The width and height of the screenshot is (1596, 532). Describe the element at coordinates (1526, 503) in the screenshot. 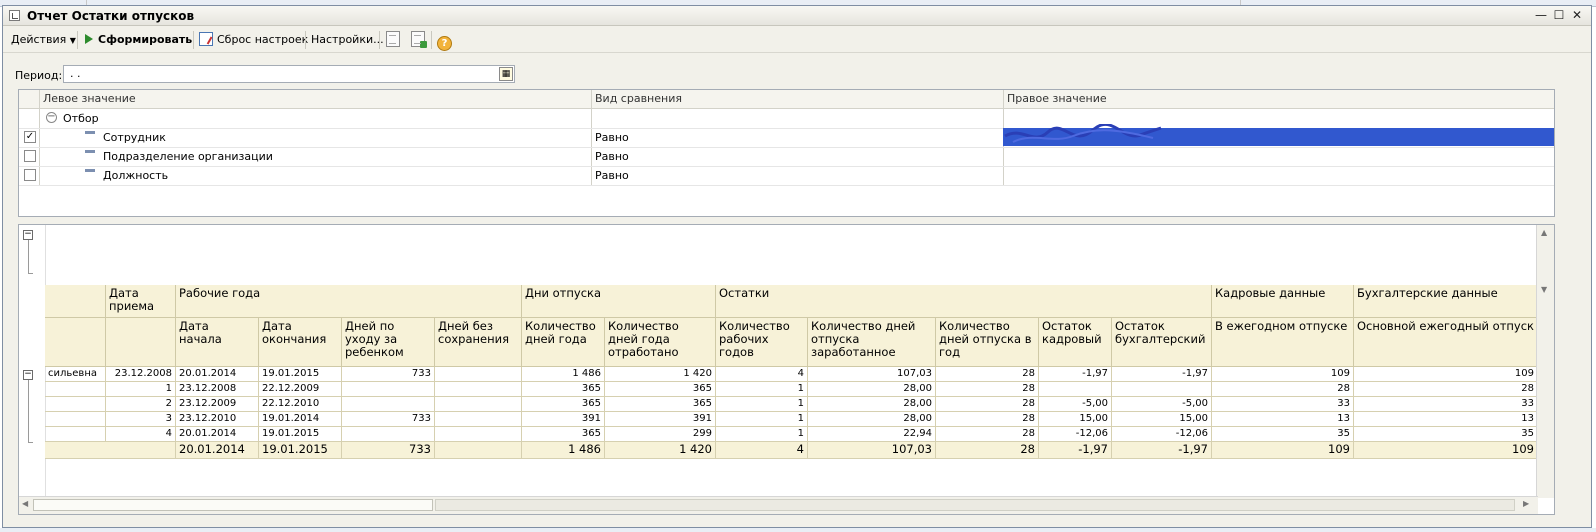

I see `scroll-right-icon: ▶` at that location.